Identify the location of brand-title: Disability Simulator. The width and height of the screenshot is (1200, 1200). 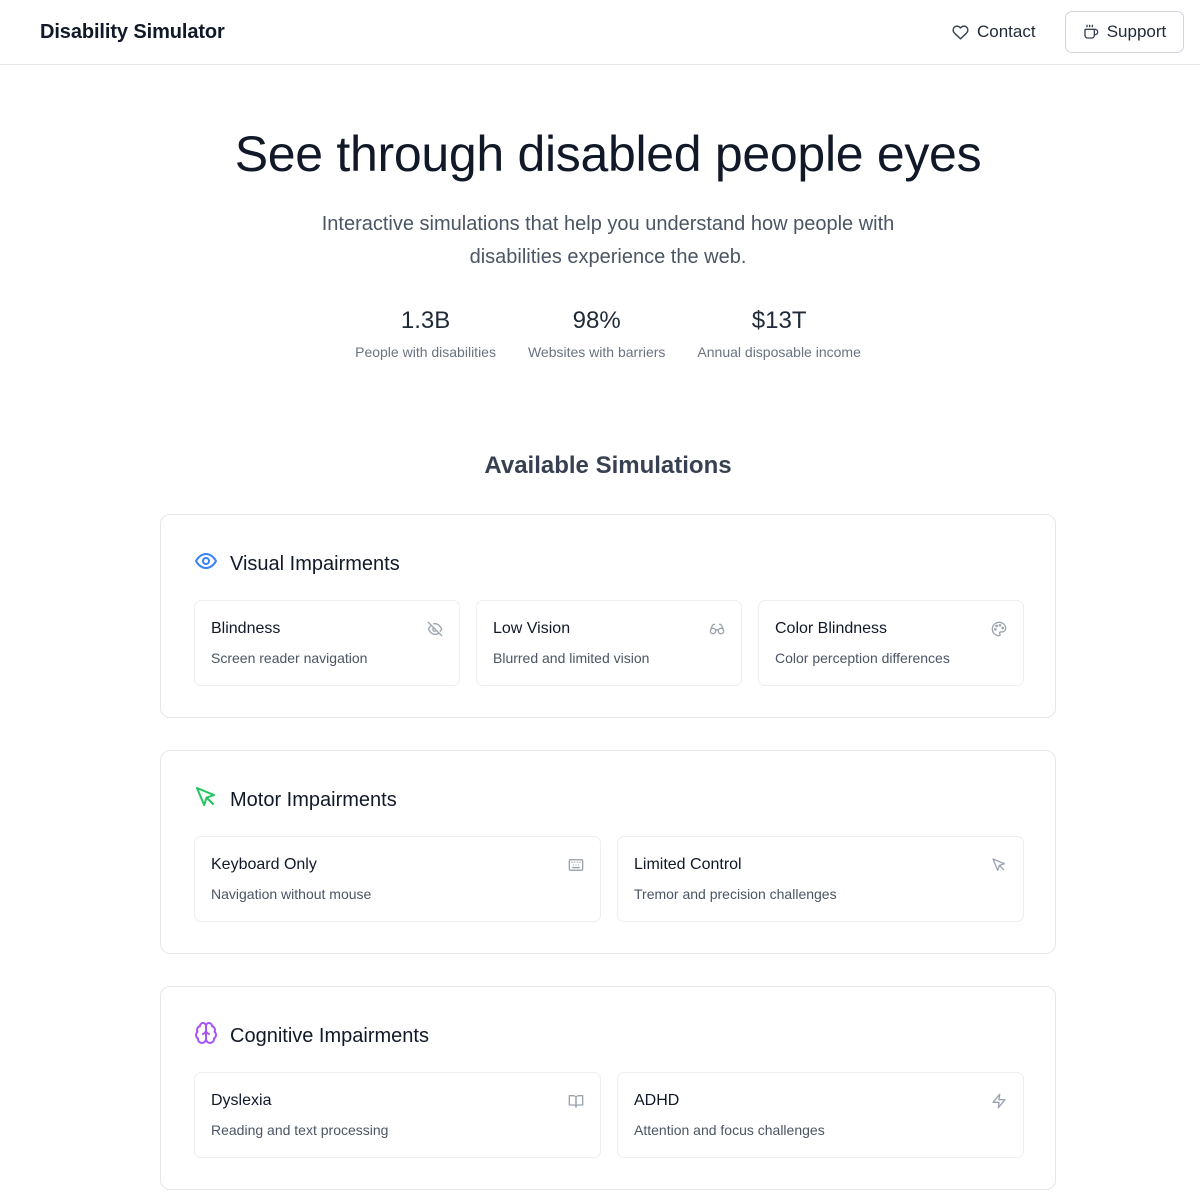
(132, 32).